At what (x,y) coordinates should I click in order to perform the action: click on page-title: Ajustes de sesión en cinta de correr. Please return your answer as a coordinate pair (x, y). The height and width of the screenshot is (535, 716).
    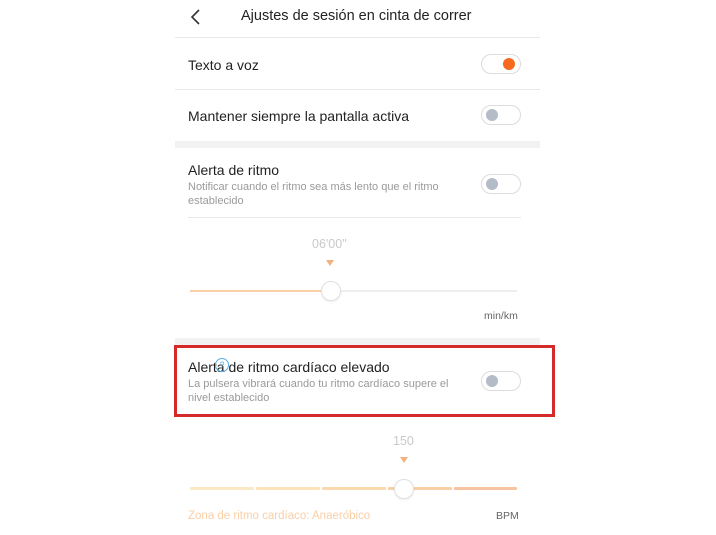
    Looking at the image, I should click on (356, 16).